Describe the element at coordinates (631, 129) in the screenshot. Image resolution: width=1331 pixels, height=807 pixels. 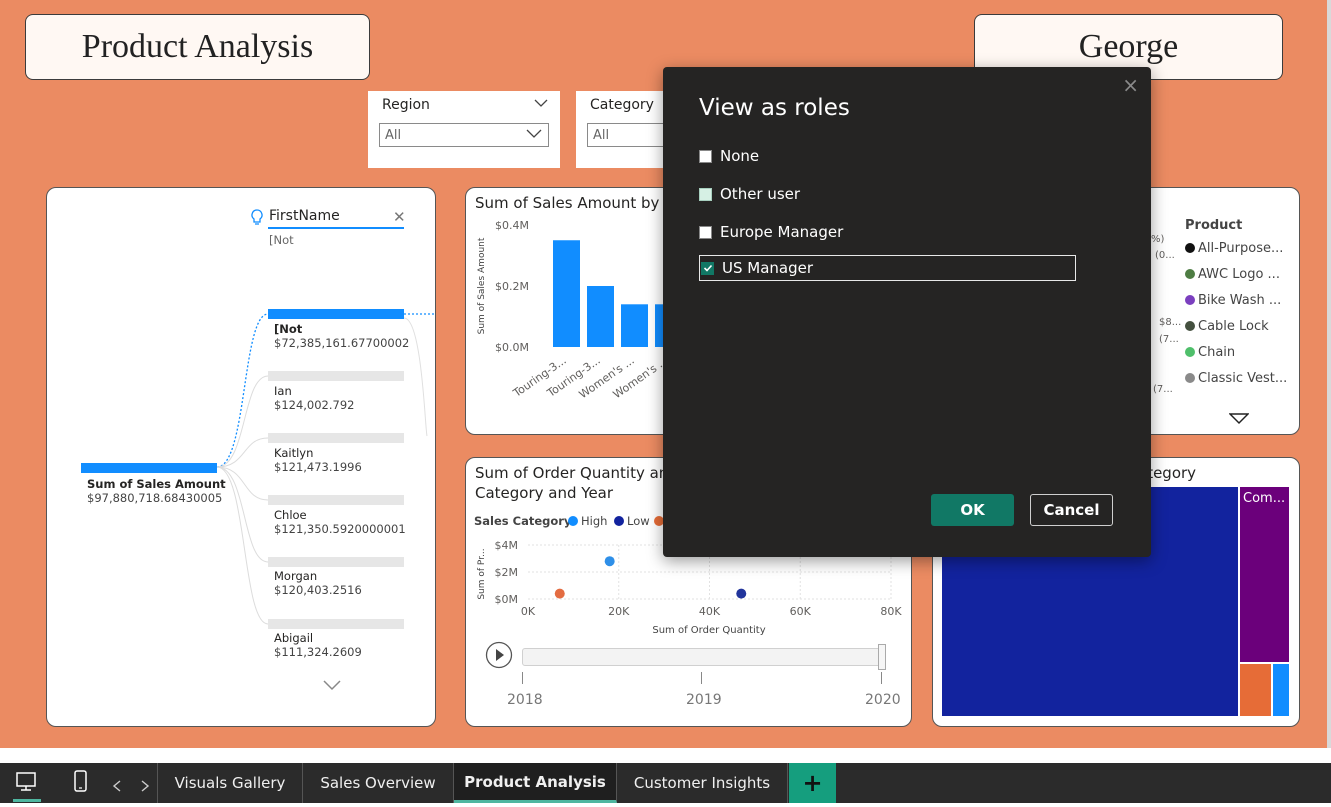
I see `category-slicer: Category All` at that location.